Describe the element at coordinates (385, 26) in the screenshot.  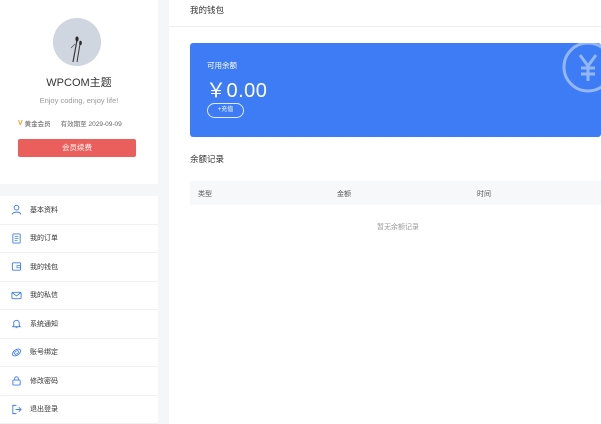
I see `title-divider` at that location.